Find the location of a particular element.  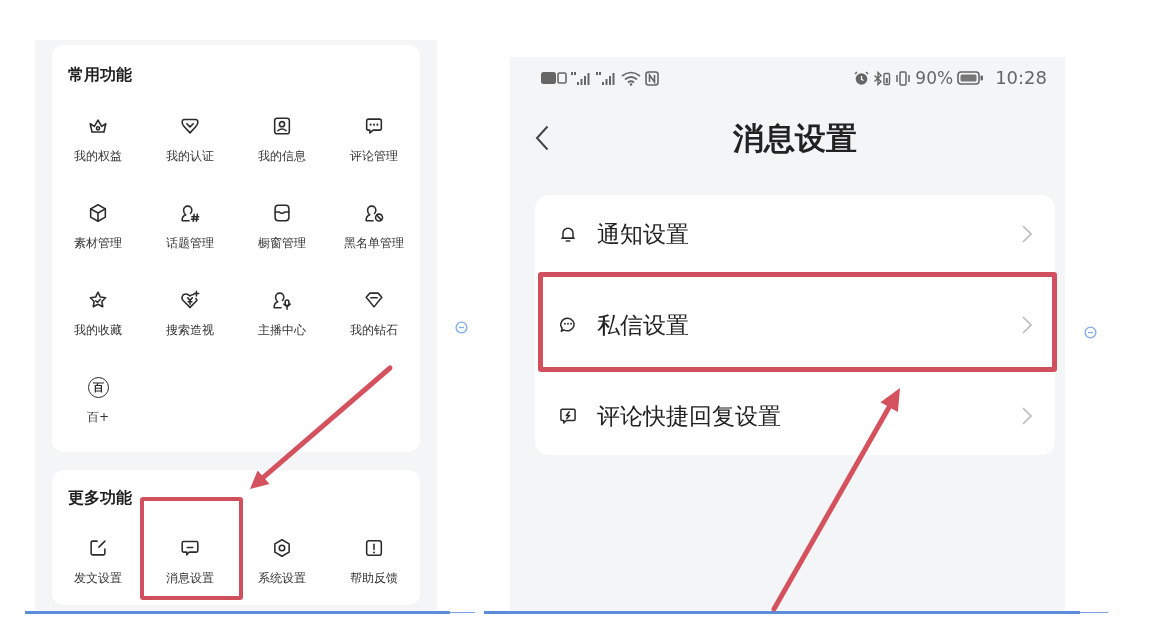

function-item: 百 百+ is located at coordinates (98, 400).